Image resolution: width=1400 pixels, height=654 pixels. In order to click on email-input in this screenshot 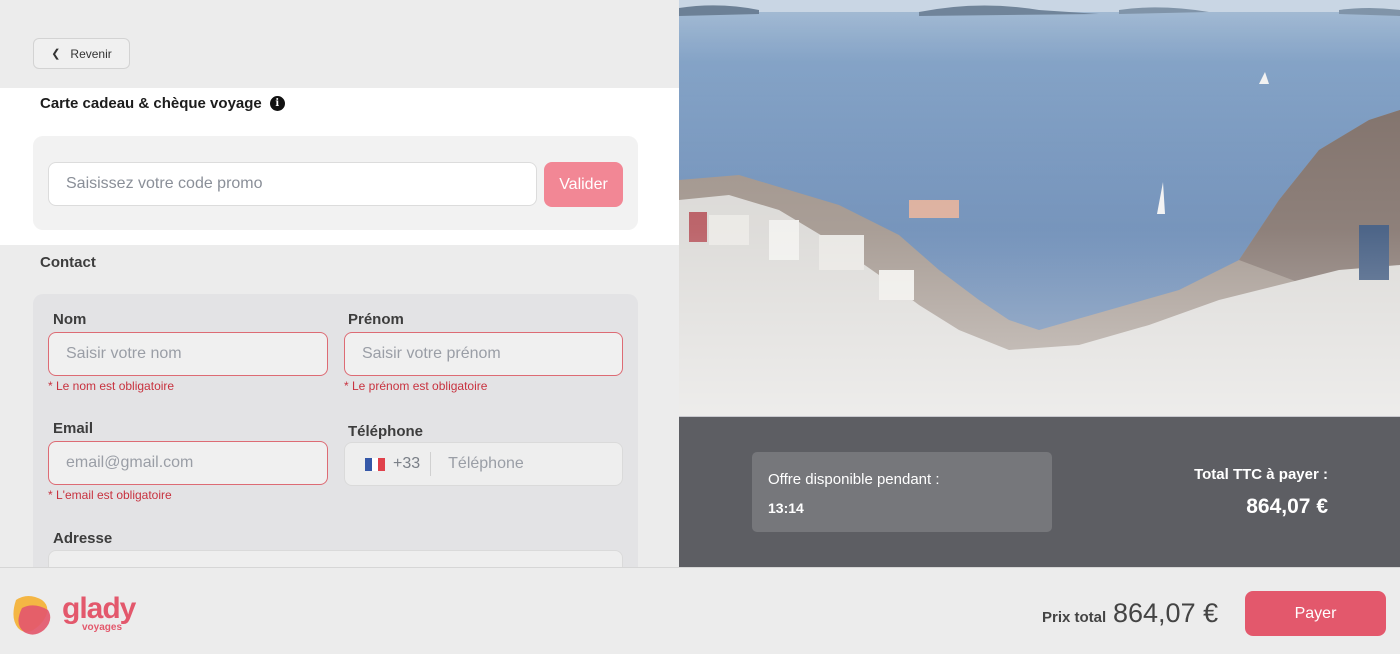, I will do `click(188, 463)`.